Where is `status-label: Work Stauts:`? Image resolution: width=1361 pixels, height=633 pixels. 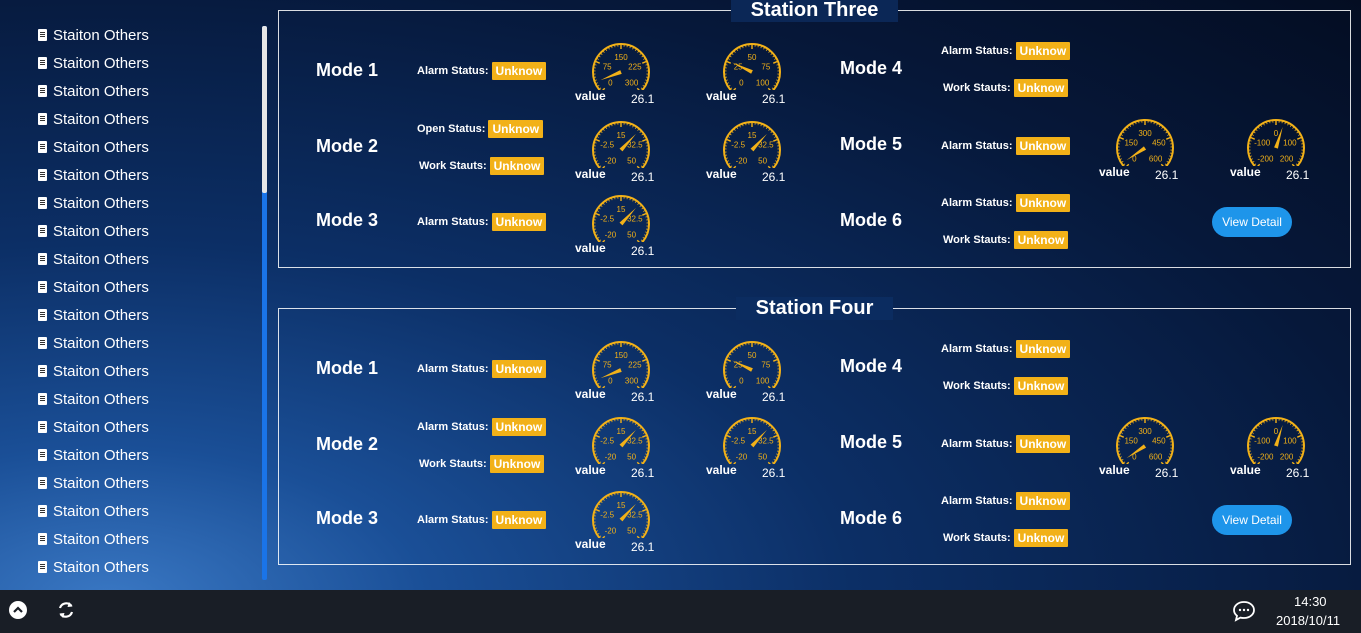 status-label: Work Stauts: is located at coordinates (977, 88).